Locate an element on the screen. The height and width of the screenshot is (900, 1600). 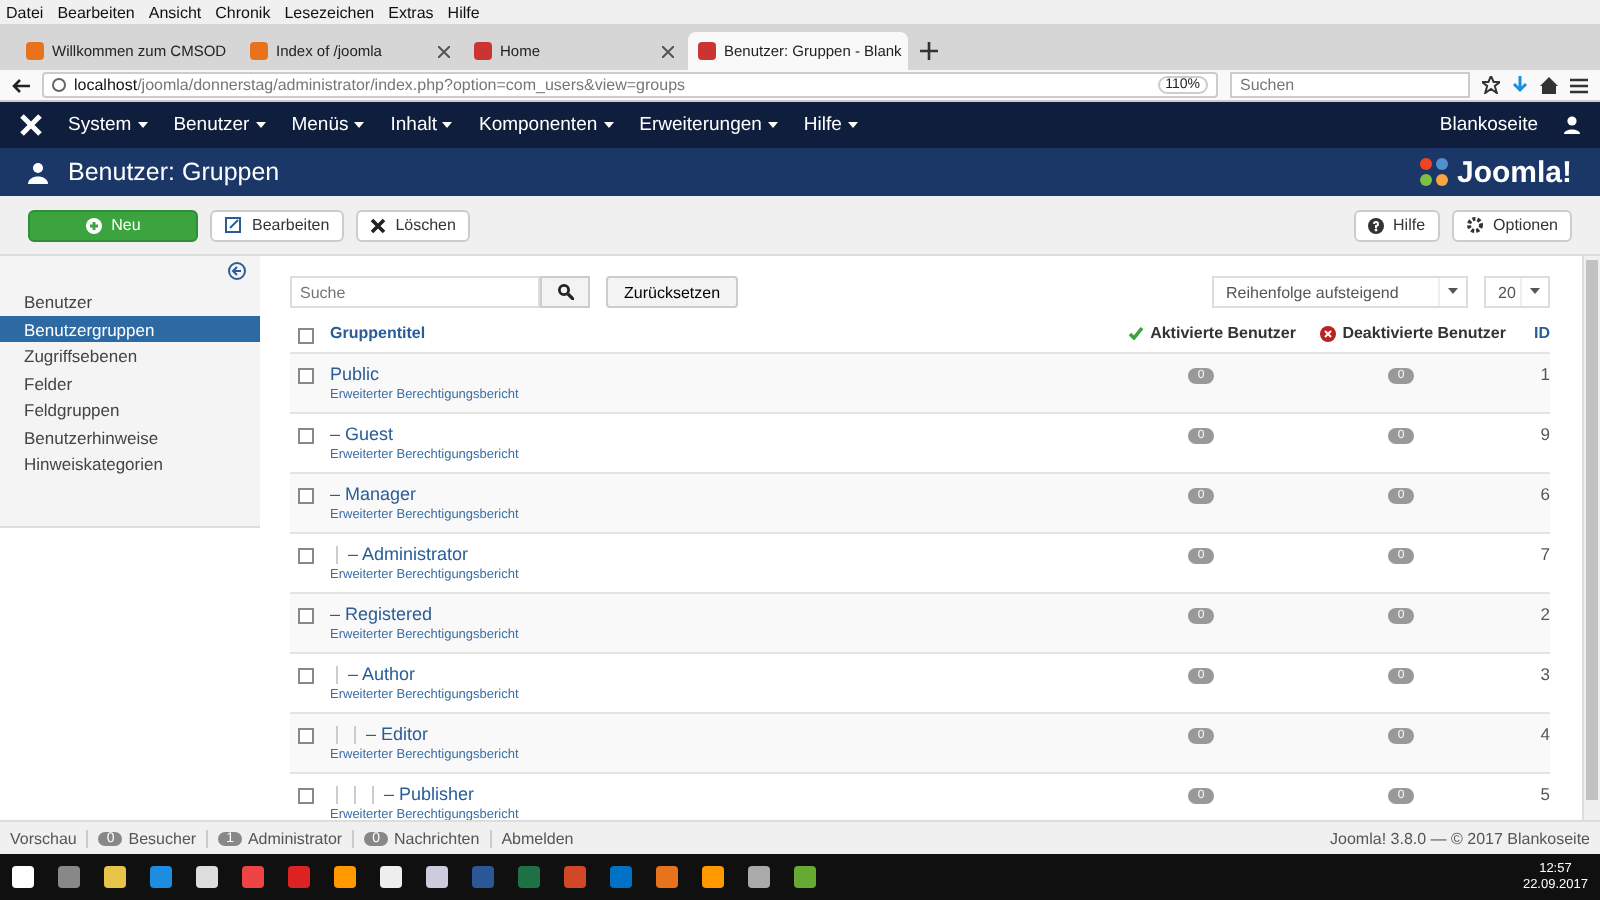
menu-item: Hilfe is located at coordinates (463, 12).